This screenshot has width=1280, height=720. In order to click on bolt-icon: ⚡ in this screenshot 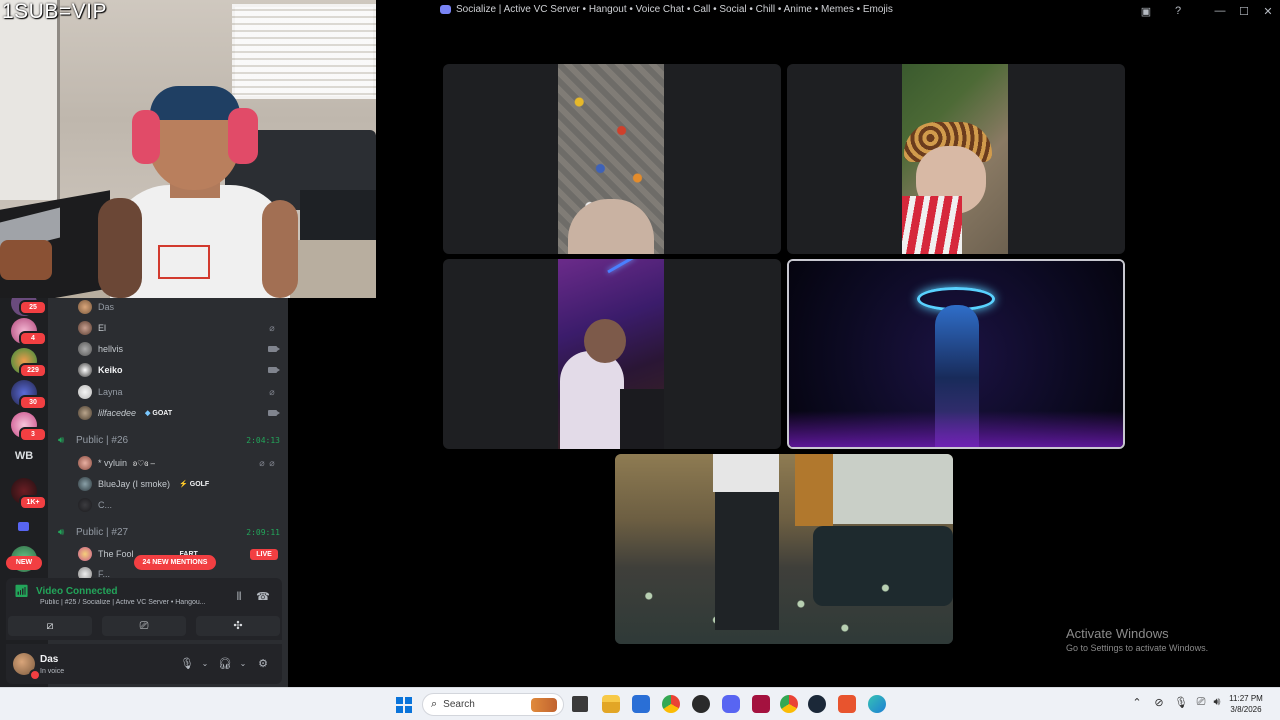, I will do `click(183, 484)`.